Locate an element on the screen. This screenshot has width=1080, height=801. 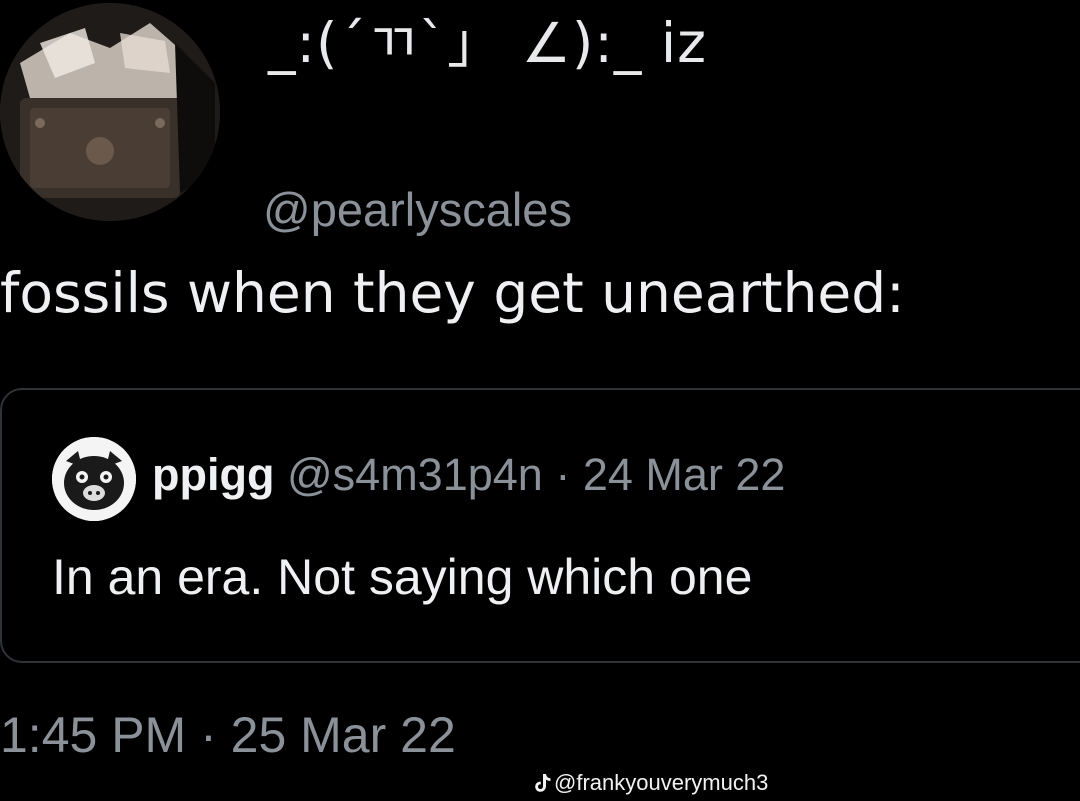
tiktok-watermark: @frankyouverymuch3 is located at coordinates (651, 783).